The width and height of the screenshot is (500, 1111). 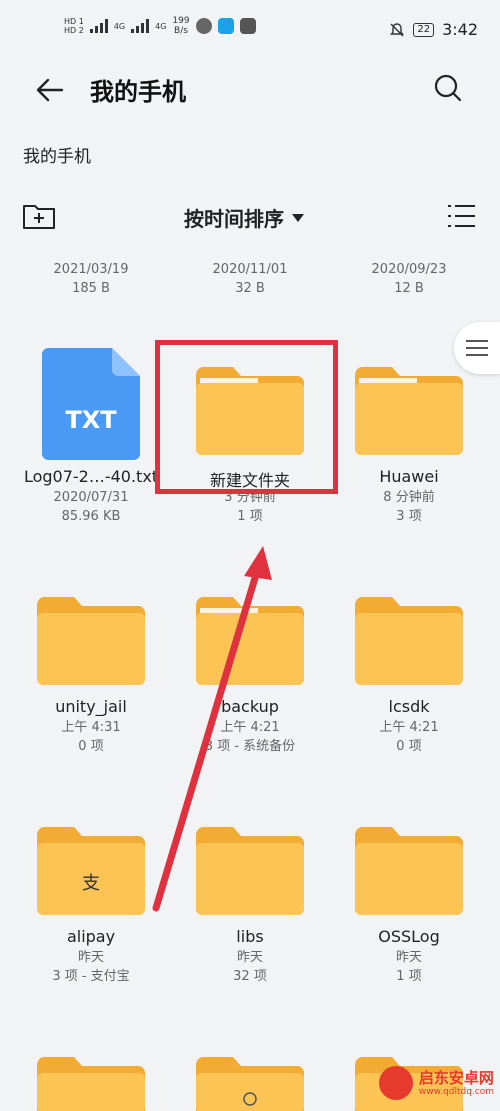 I want to click on txt-file-icon: TXT, so click(x=91, y=404).